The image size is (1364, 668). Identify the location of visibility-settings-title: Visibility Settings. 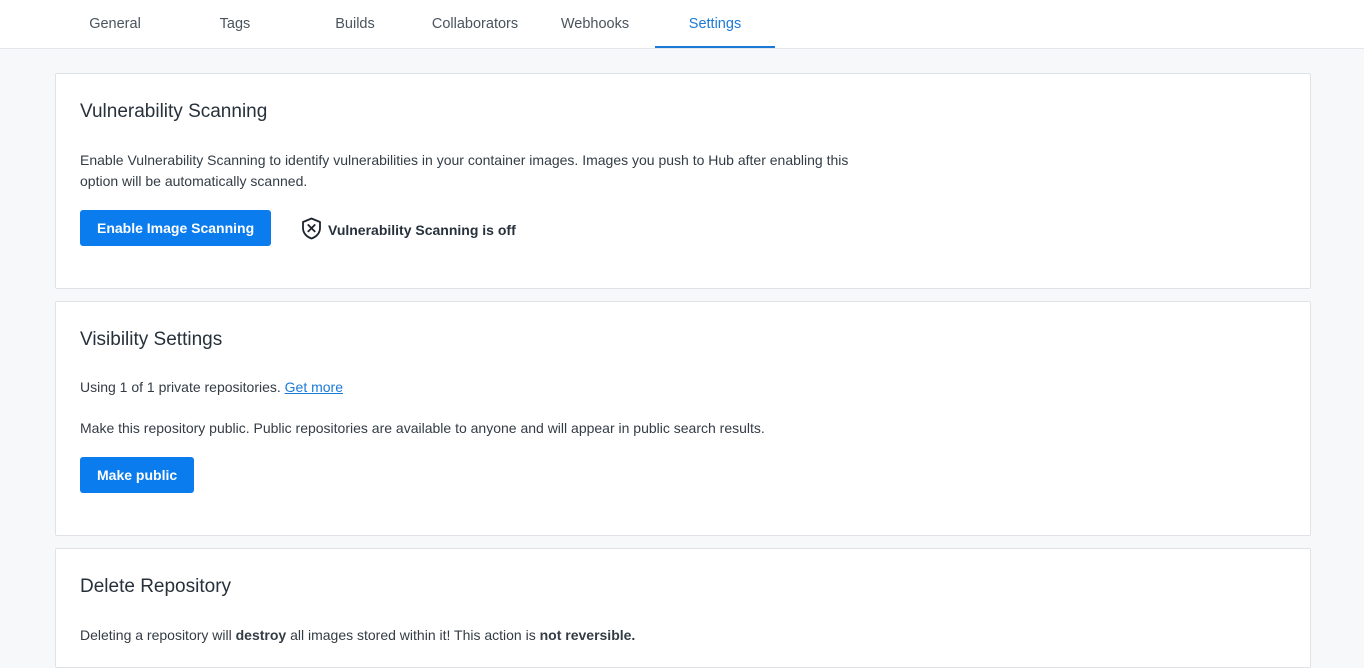
(151, 339).